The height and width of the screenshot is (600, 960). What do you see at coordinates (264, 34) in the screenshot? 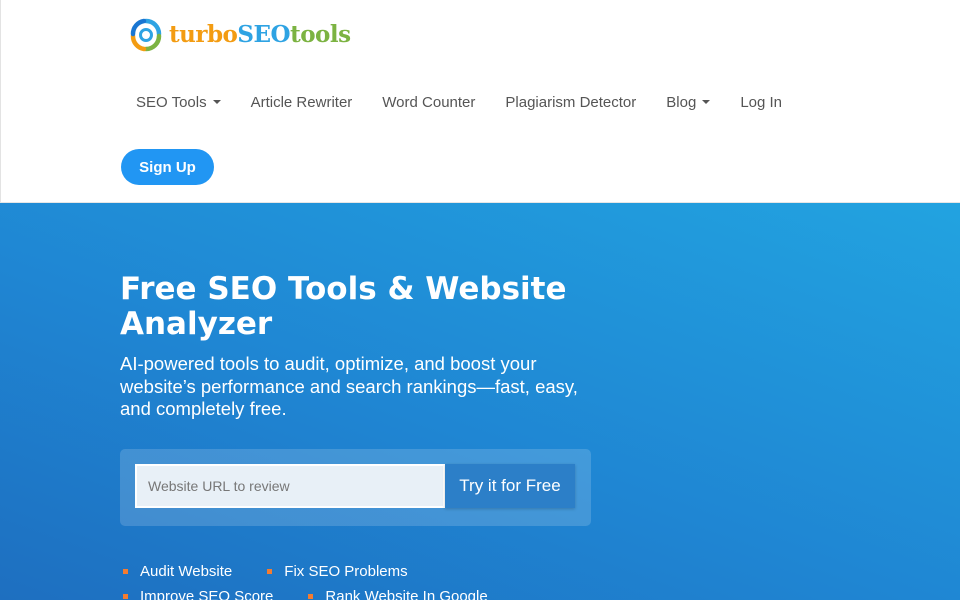
I see `logo-text-seo: SEO` at bounding box center [264, 34].